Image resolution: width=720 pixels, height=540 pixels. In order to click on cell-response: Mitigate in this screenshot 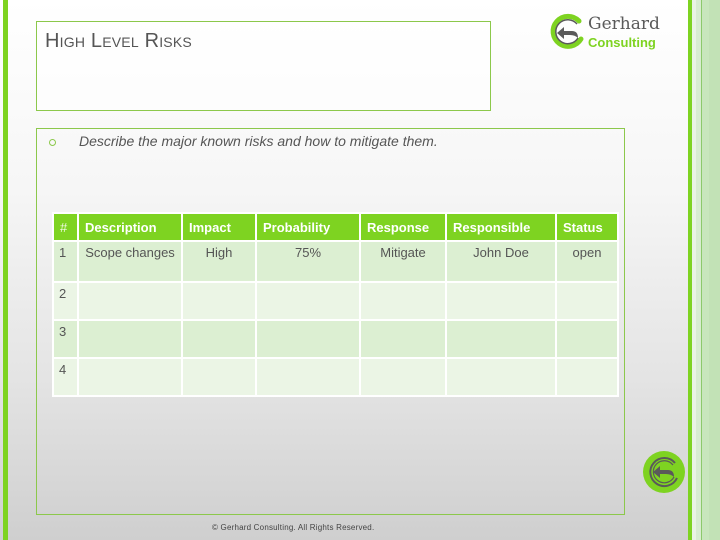, I will do `click(403, 261)`.